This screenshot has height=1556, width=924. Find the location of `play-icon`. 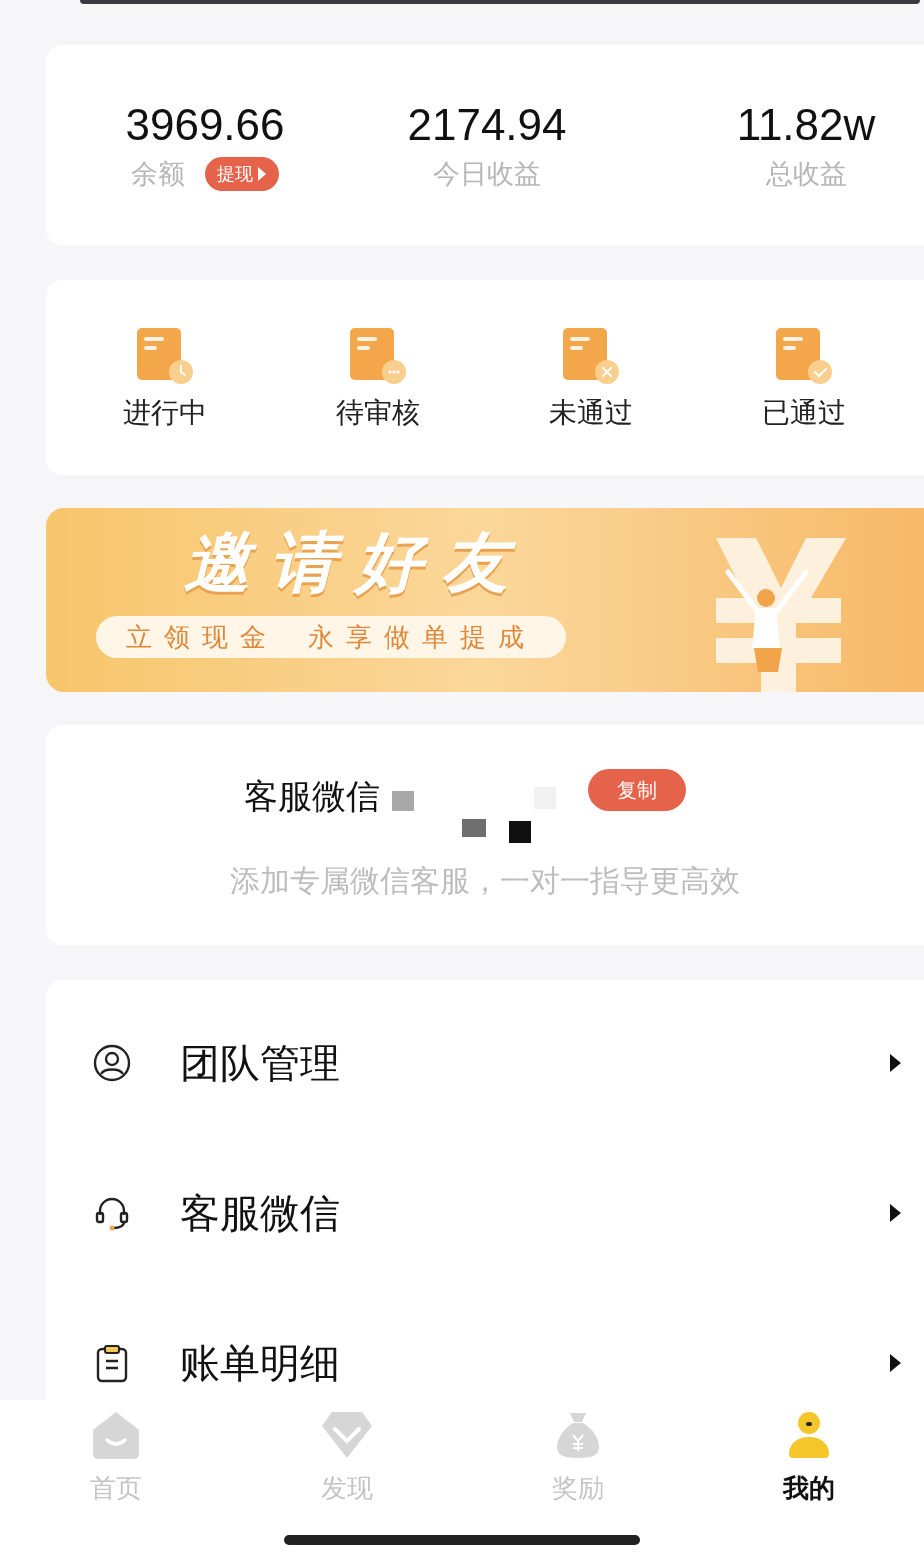

play-icon is located at coordinates (262, 174).